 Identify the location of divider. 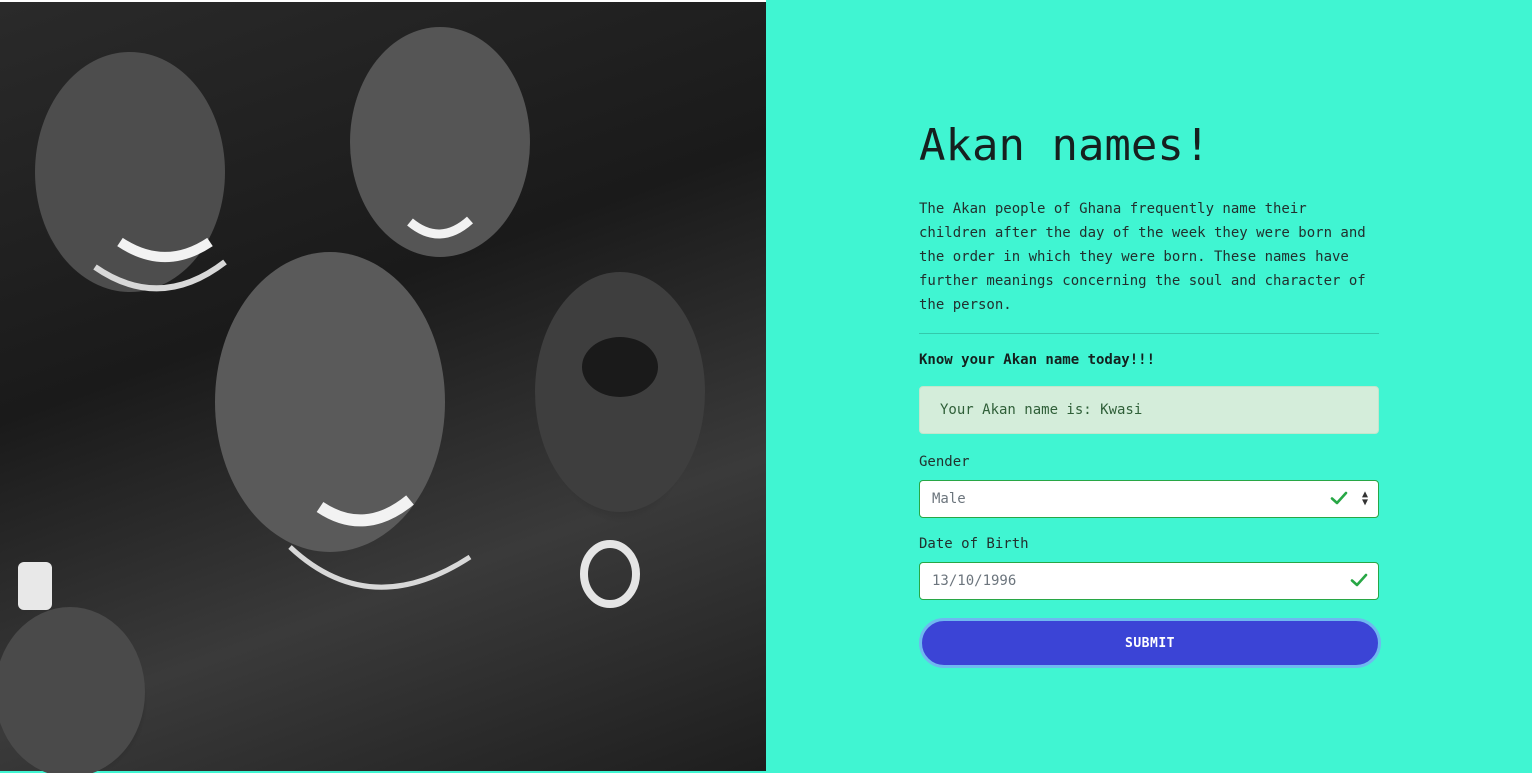
(1149, 333).